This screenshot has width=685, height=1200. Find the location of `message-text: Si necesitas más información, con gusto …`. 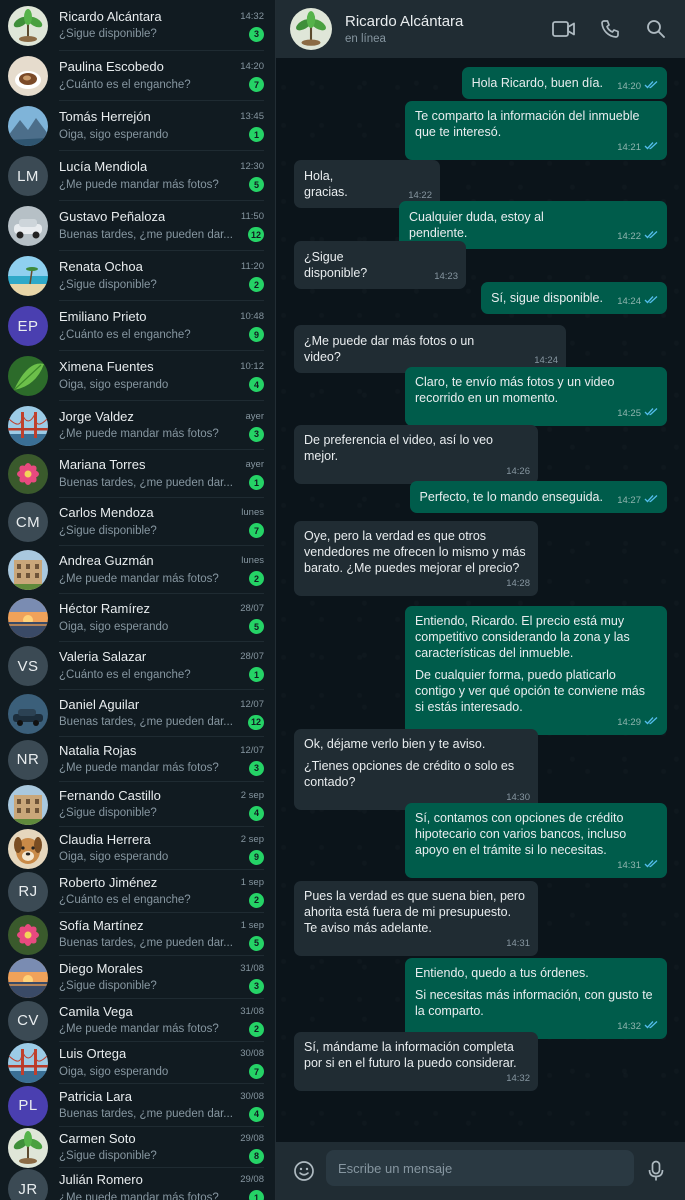

message-text: Si necesitas más información, con gusto … is located at coordinates (534, 1003).